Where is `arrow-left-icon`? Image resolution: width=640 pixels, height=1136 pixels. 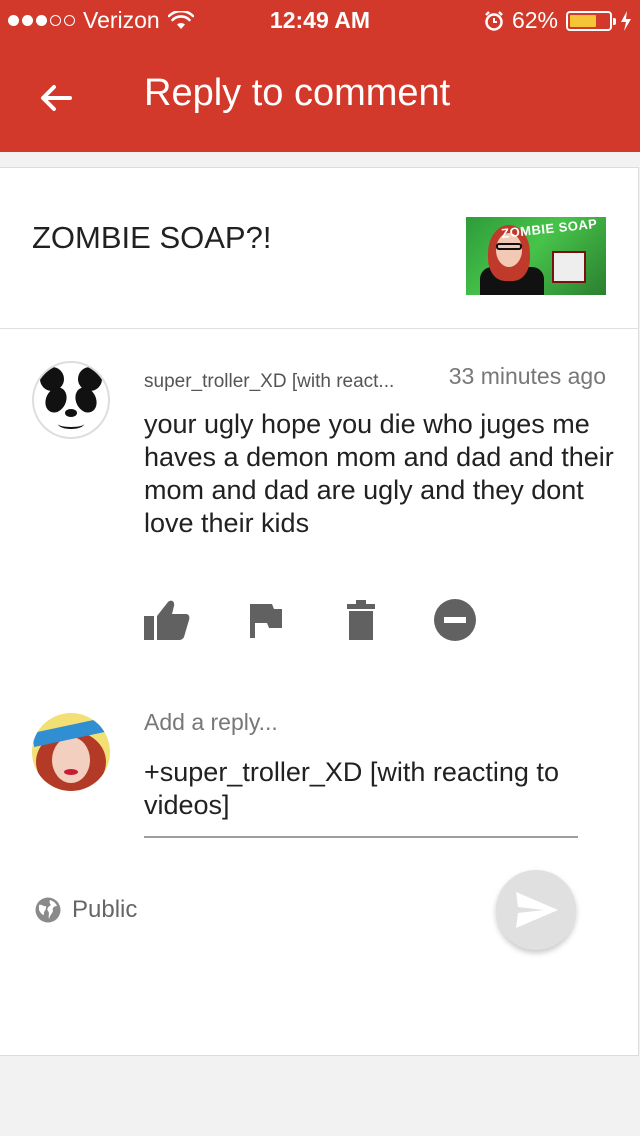 arrow-left-icon is located at coordinates (56, 98).